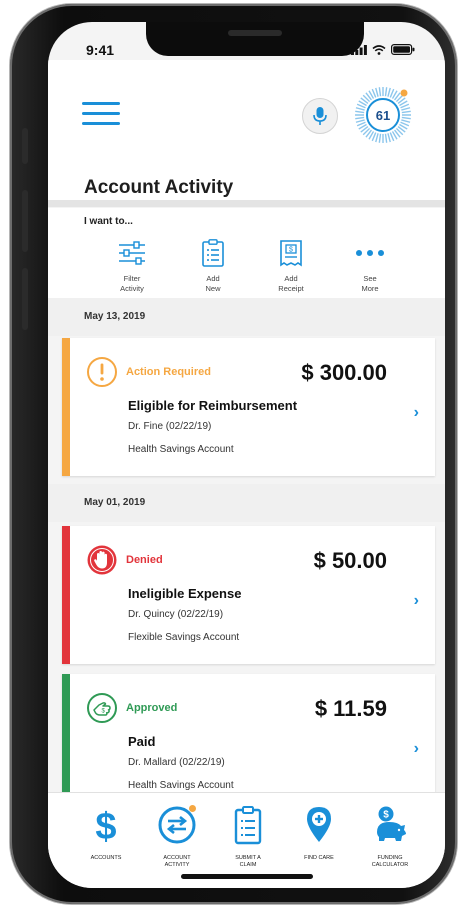 The image size is (467, 908). I want to click on nav-submit-claim: SUBMIT A CLAIM, so click(248, 836).